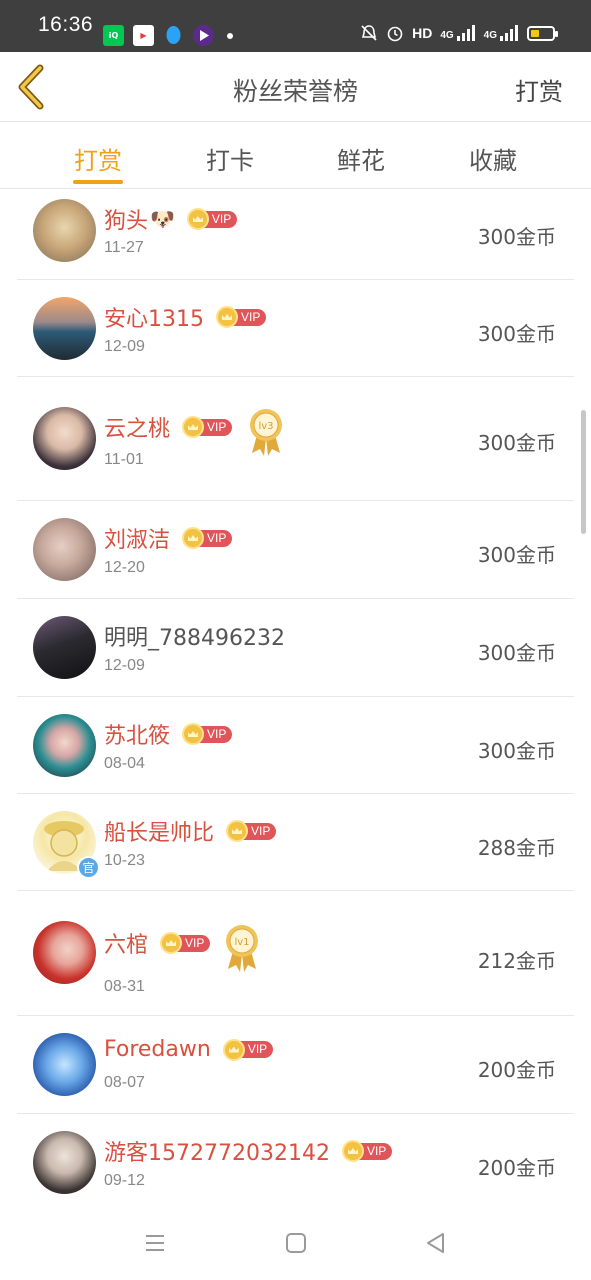  I want to click on reward-button: 打赏, so click(539, 89).